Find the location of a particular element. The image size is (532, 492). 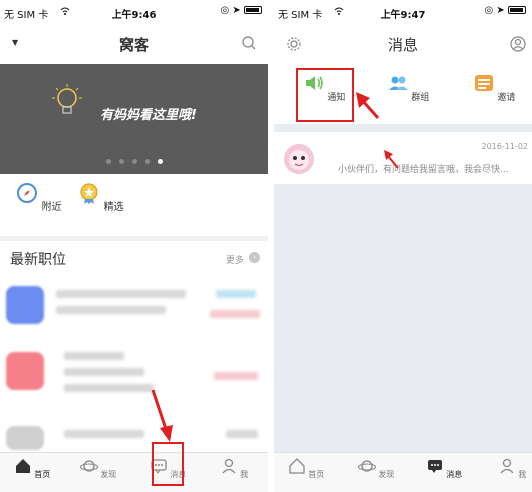

highlight-box-notifications is located at coordinates (325, 95).